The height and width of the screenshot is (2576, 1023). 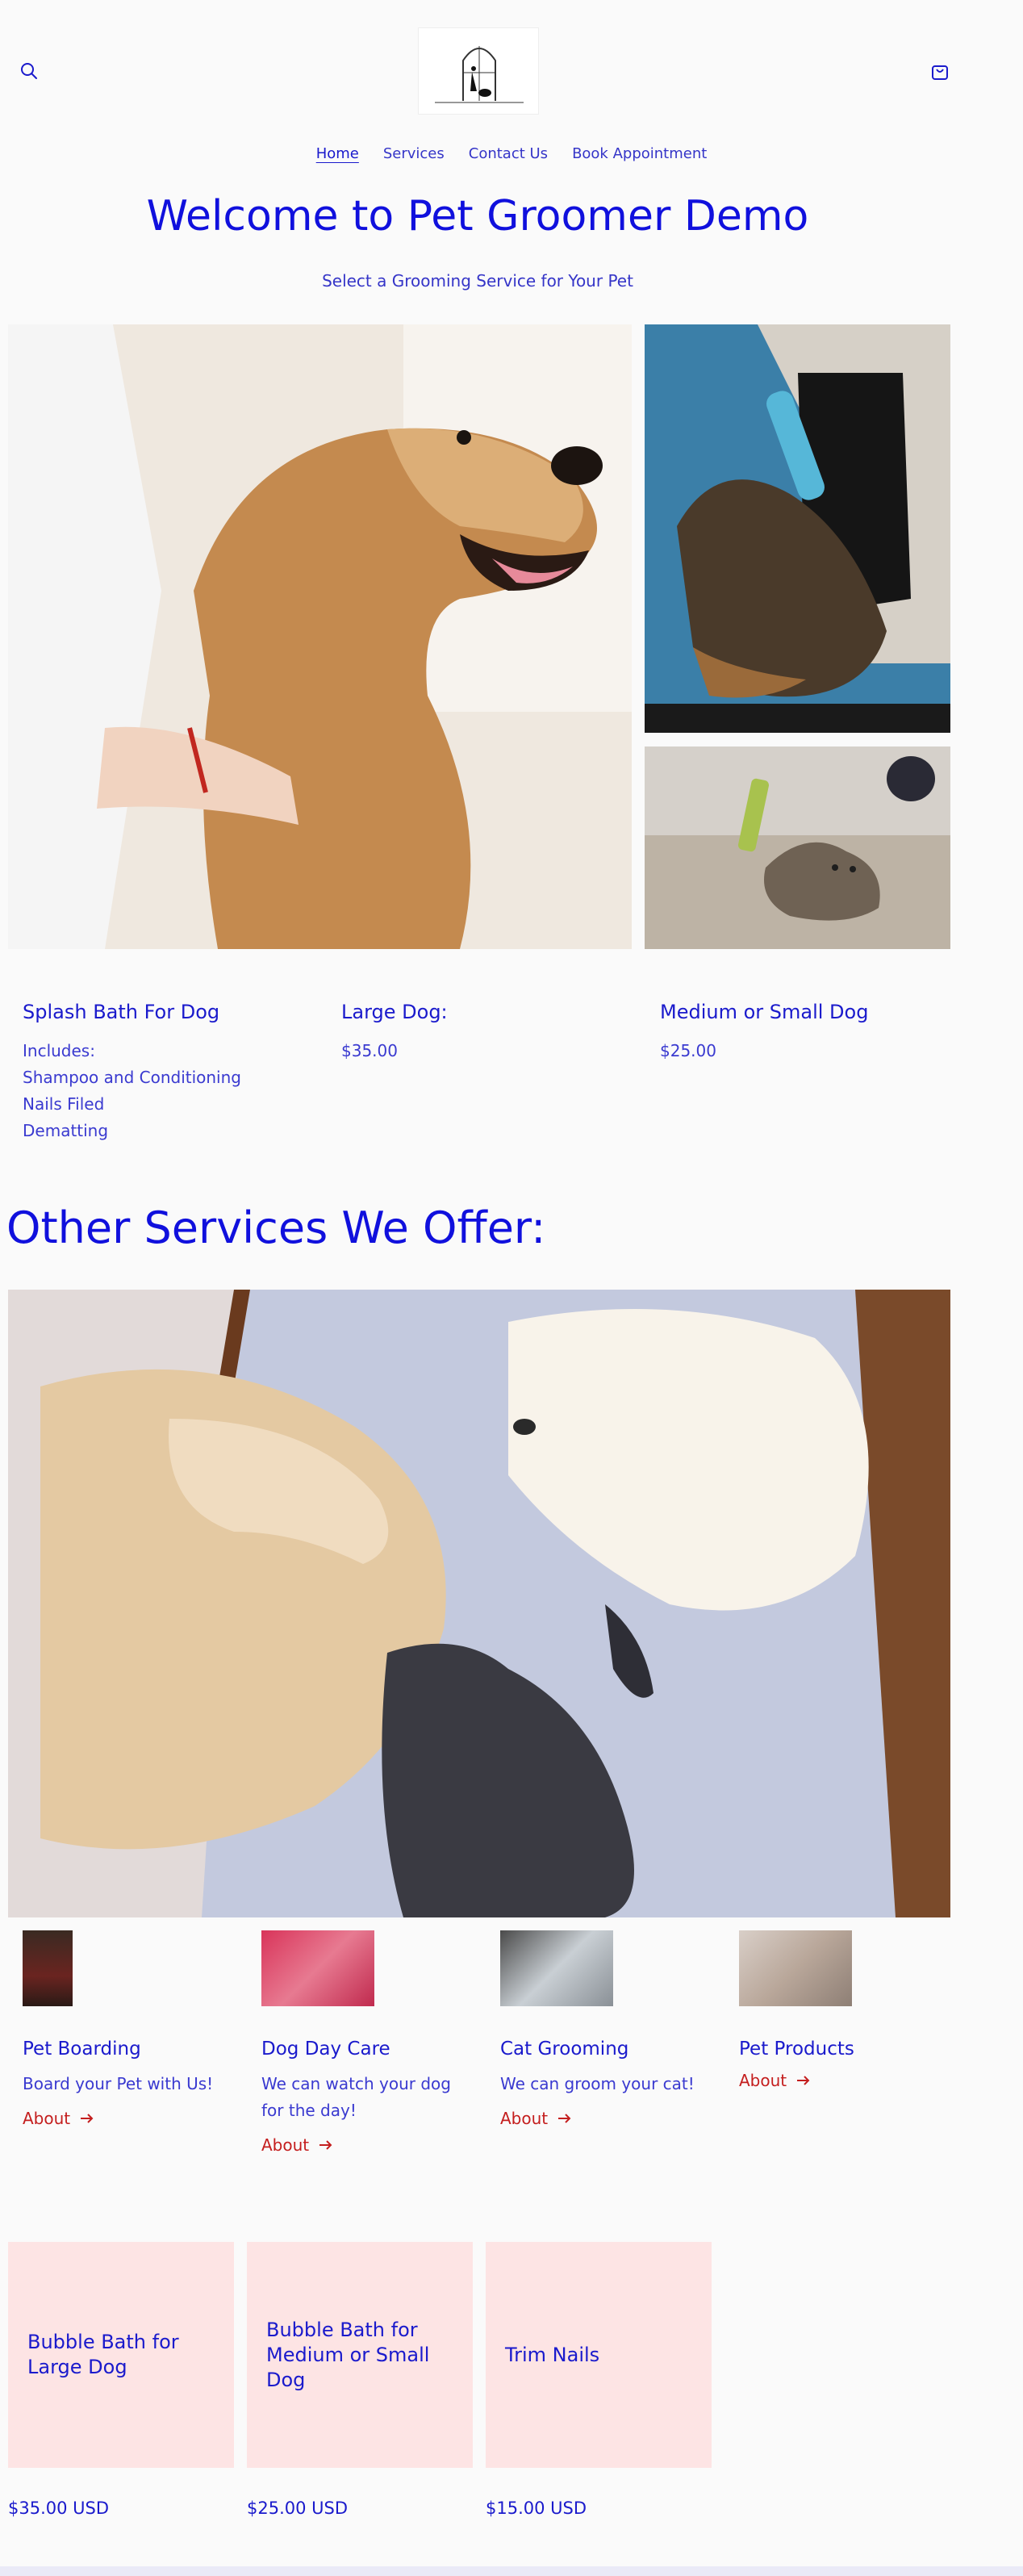 I want to click on site-logo, so click(x=478, y=71).